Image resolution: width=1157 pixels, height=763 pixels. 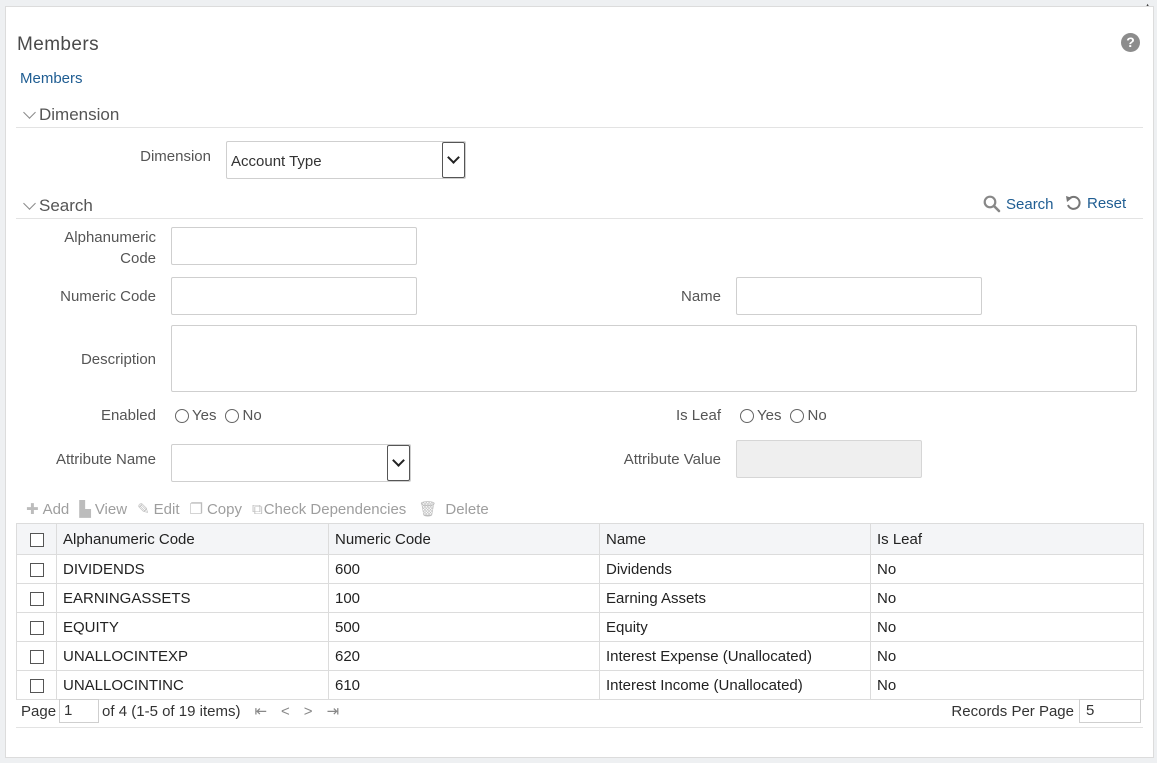 I want to click on cell-alphanumeric-code: UNALLOCINTEXP, so click(x=192, y=656).